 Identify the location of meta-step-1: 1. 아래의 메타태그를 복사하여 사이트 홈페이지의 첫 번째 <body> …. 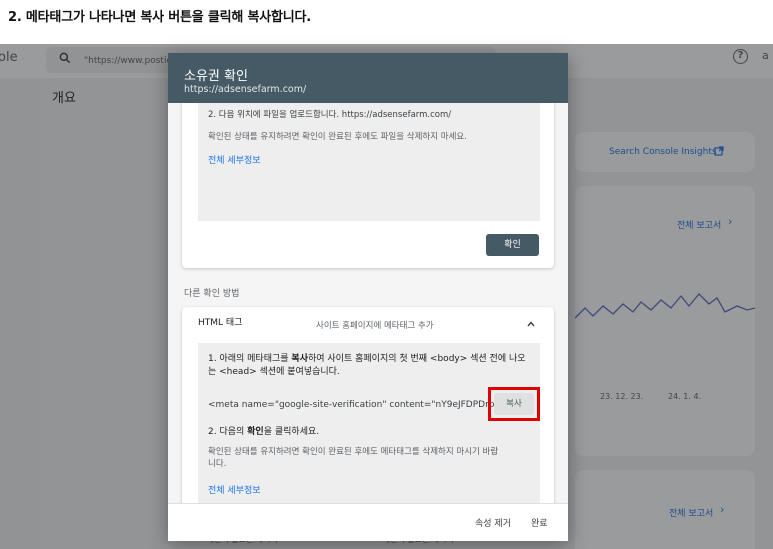
(371, 366).